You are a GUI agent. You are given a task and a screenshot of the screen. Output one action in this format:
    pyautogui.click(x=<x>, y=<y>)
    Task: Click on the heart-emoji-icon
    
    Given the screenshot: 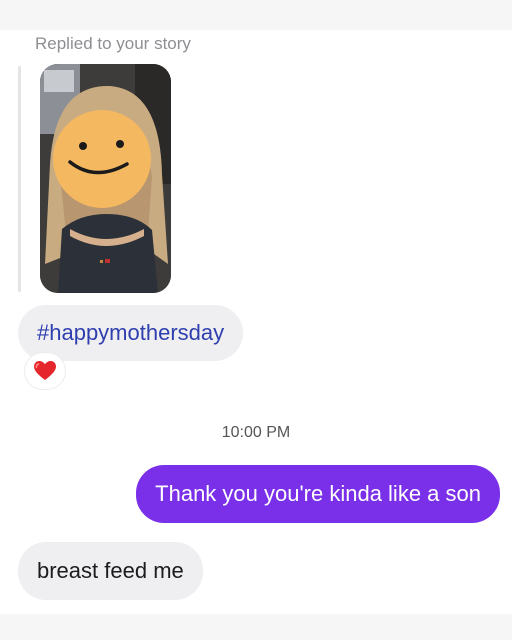 What is the action you would take?
    pyautogui.click(x=45, y=370)
    